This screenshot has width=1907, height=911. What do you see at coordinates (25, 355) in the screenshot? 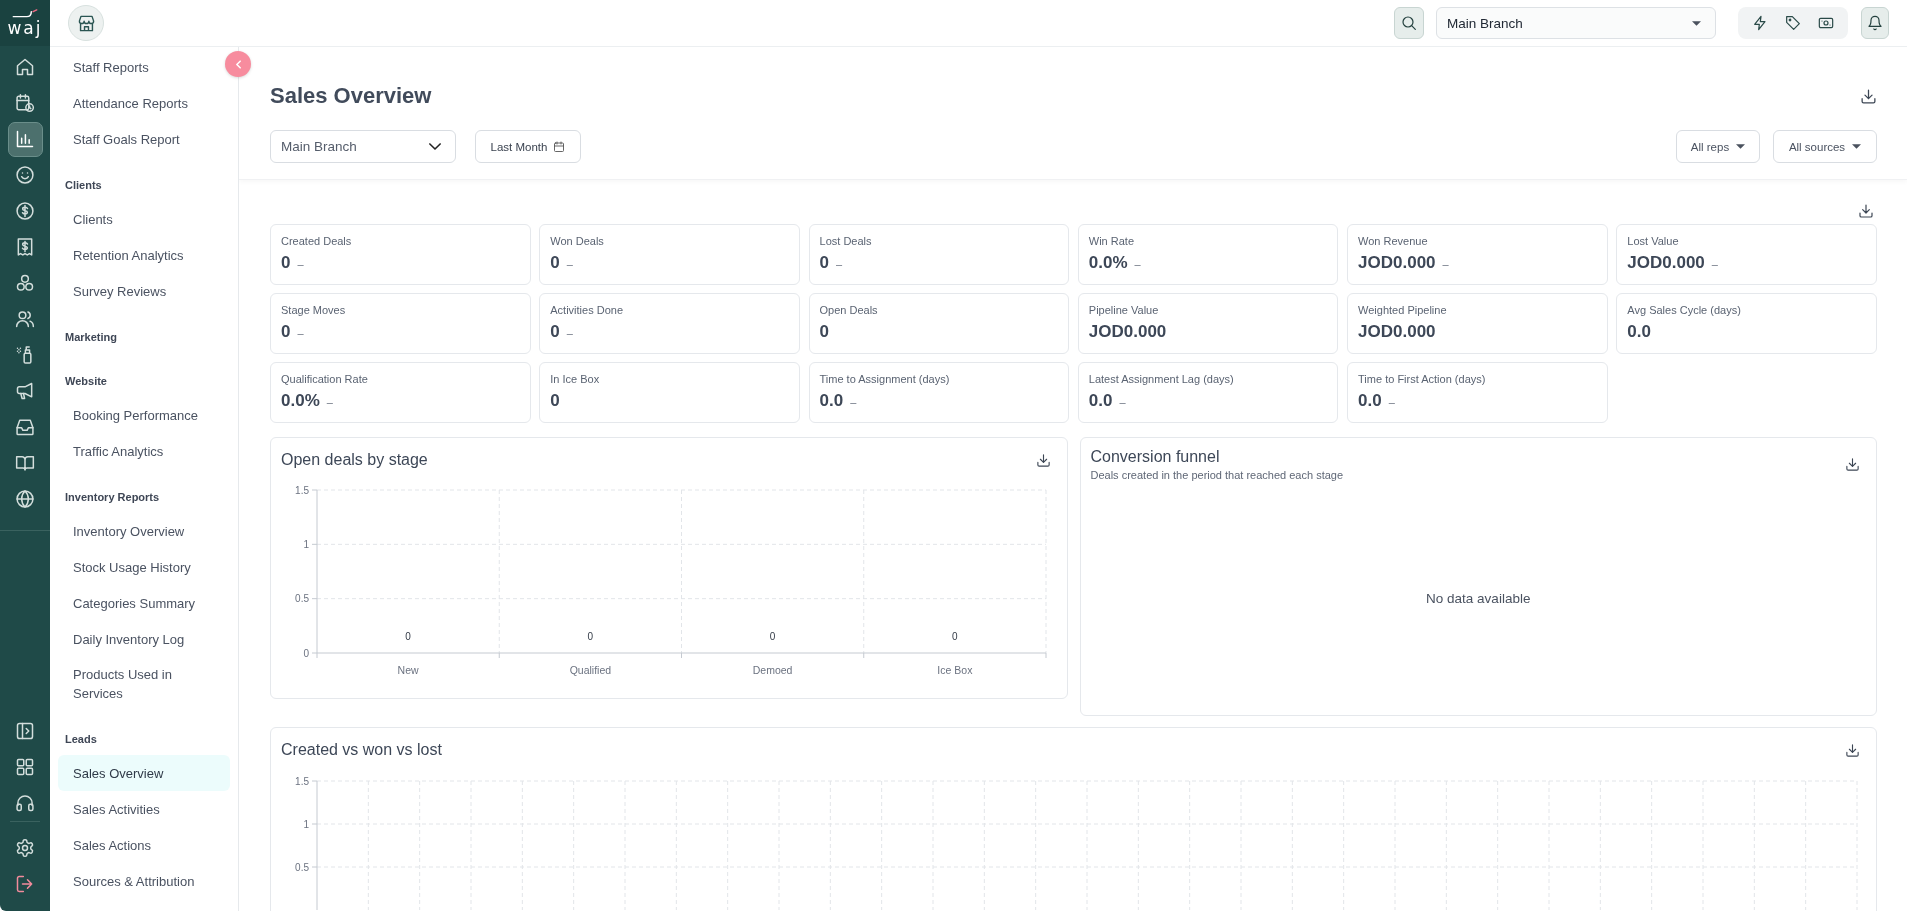
I see `spray-bottle-icon` at bounding box center [25, 355].